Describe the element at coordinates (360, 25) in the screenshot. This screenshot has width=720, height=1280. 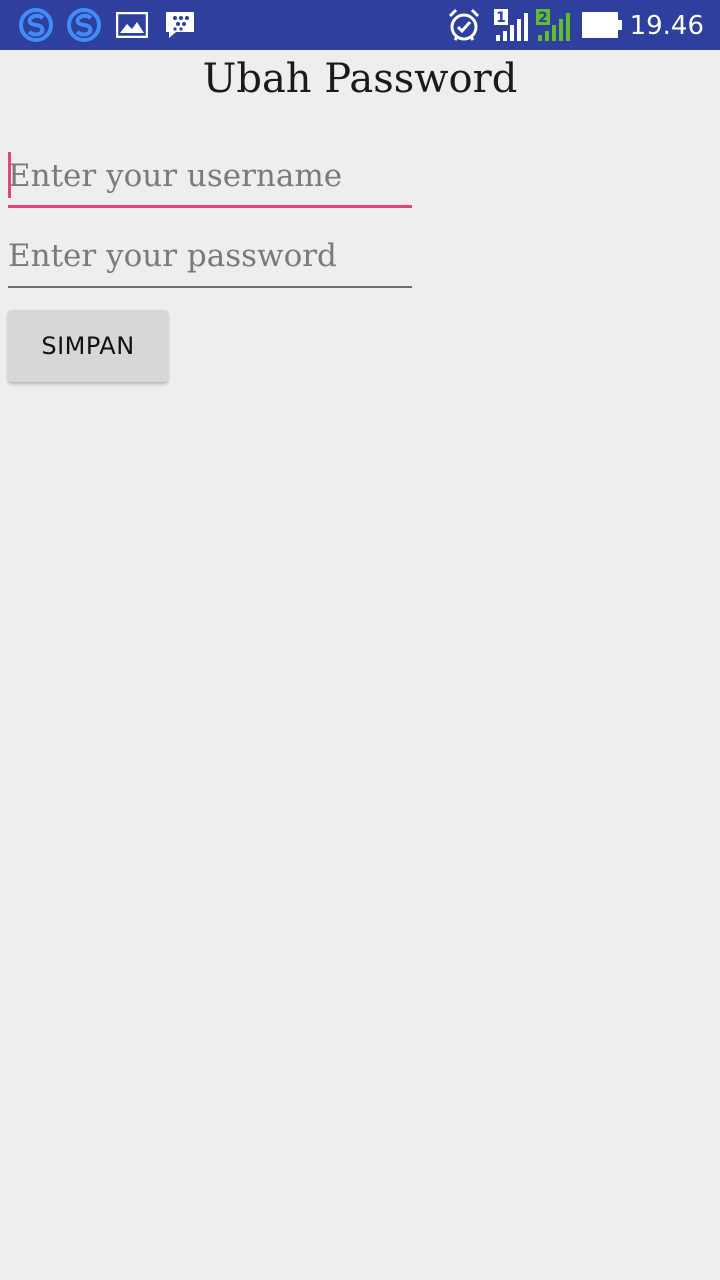
I see `status-bar: 1 2 19.46` at that location.